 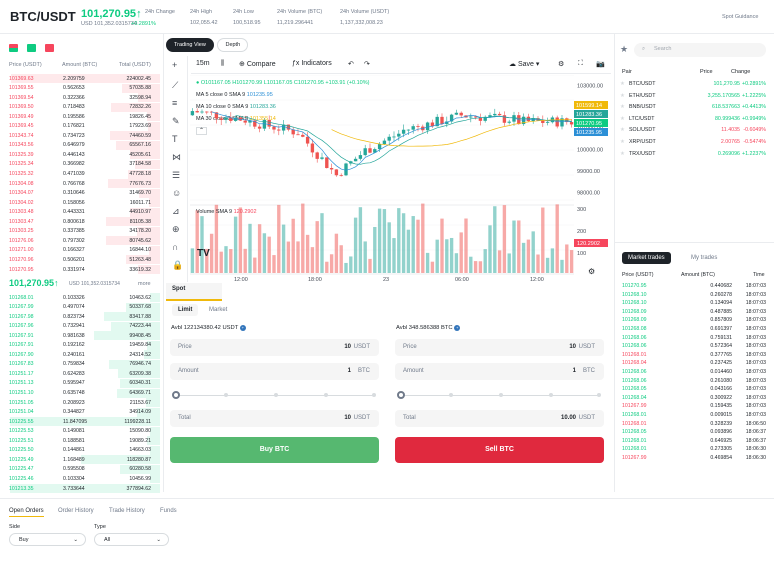 I want to click on tab-my-trades: My trades, so click(x=704, y=258).